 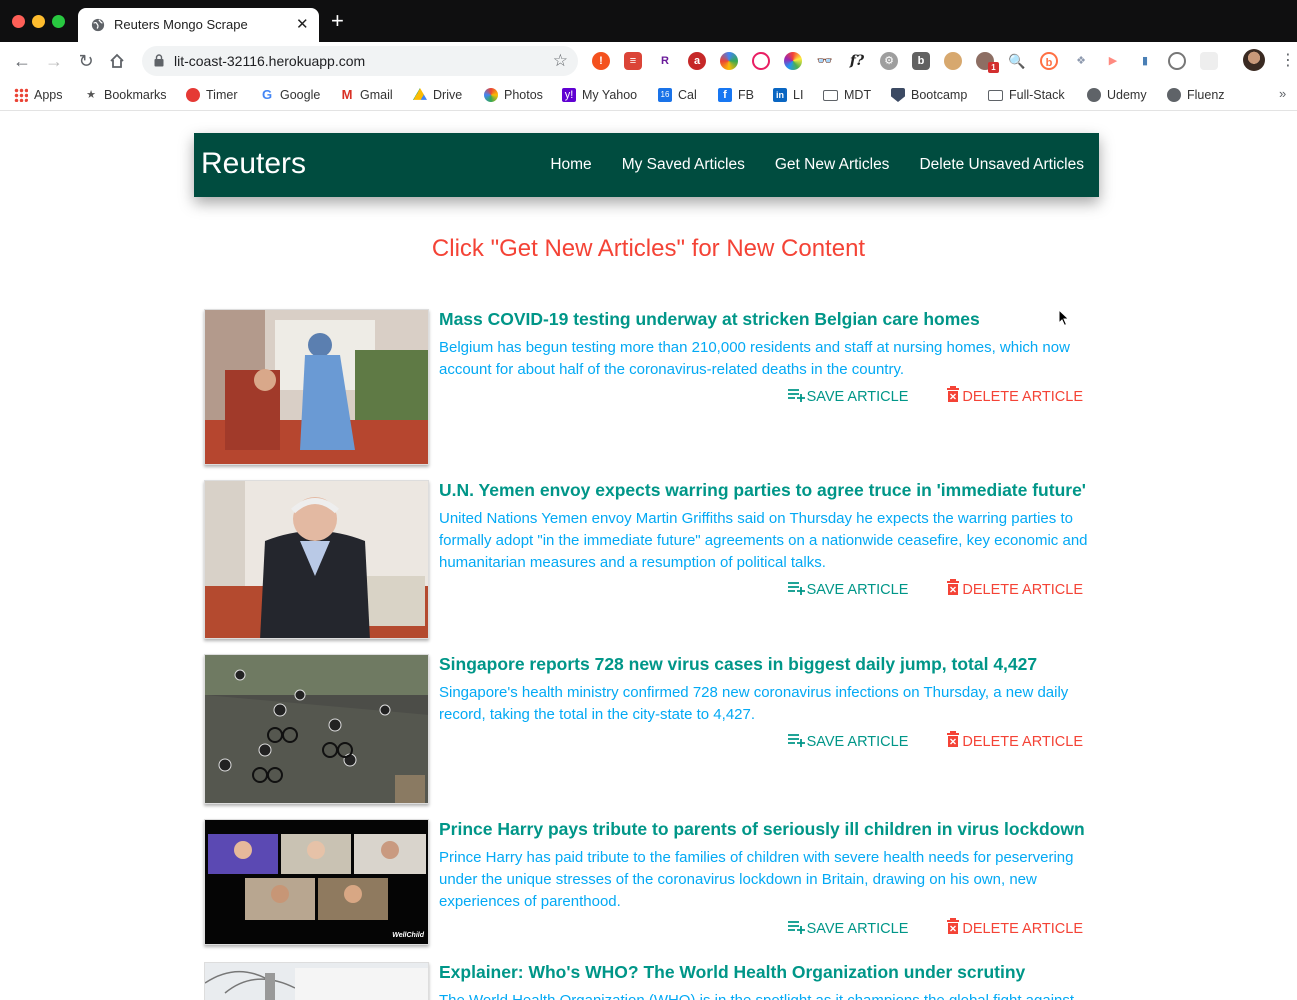 I want to click on extension-gear-icon: ⚙, so click(x=889, y=61).